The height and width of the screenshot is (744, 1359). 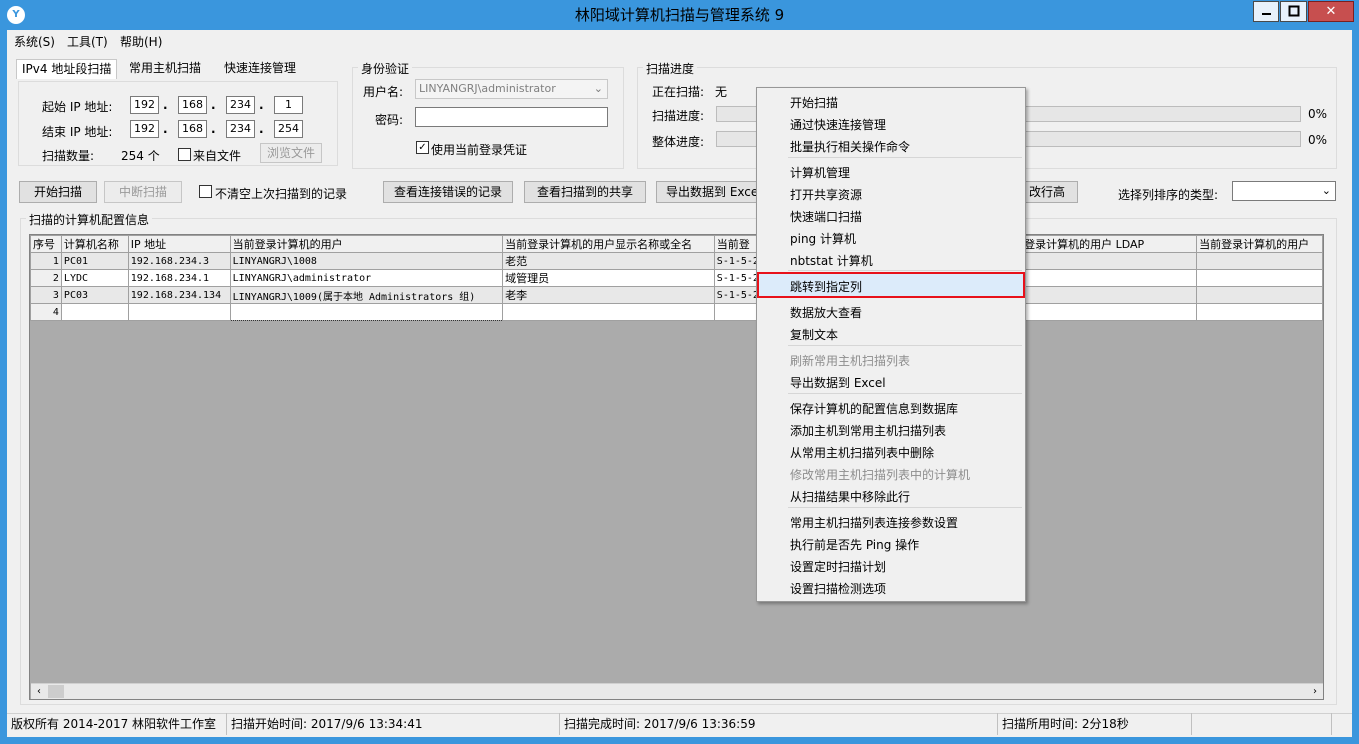 I want to click on ctx-copy-text: 复制文本, so click(x=814, y=334).